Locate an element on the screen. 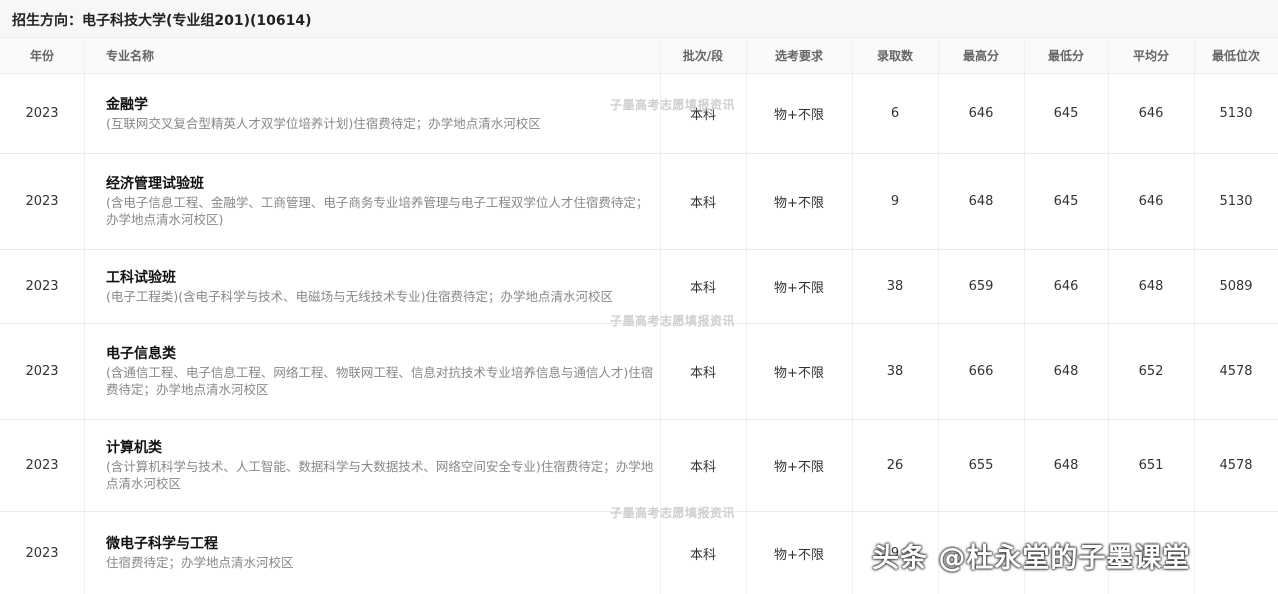  brand-watermark: 头条 @杜永堂的子墨课堂 is located at coordinates (1031, 558).